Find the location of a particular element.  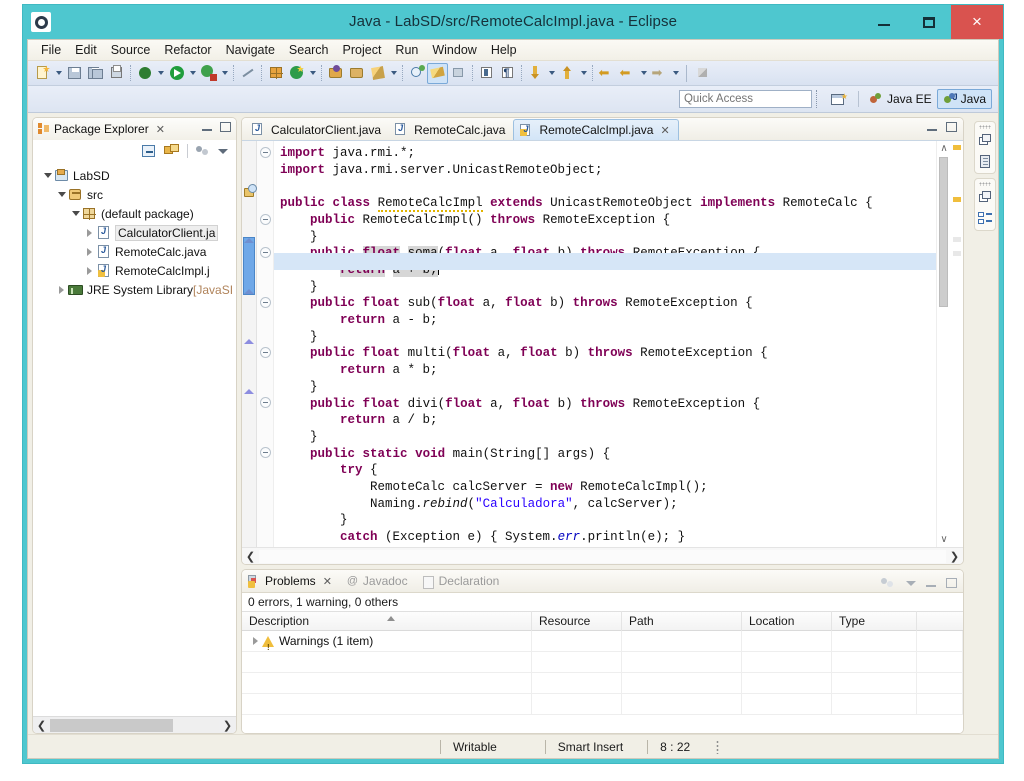

drag-handle is located at coordinates (985, 184).